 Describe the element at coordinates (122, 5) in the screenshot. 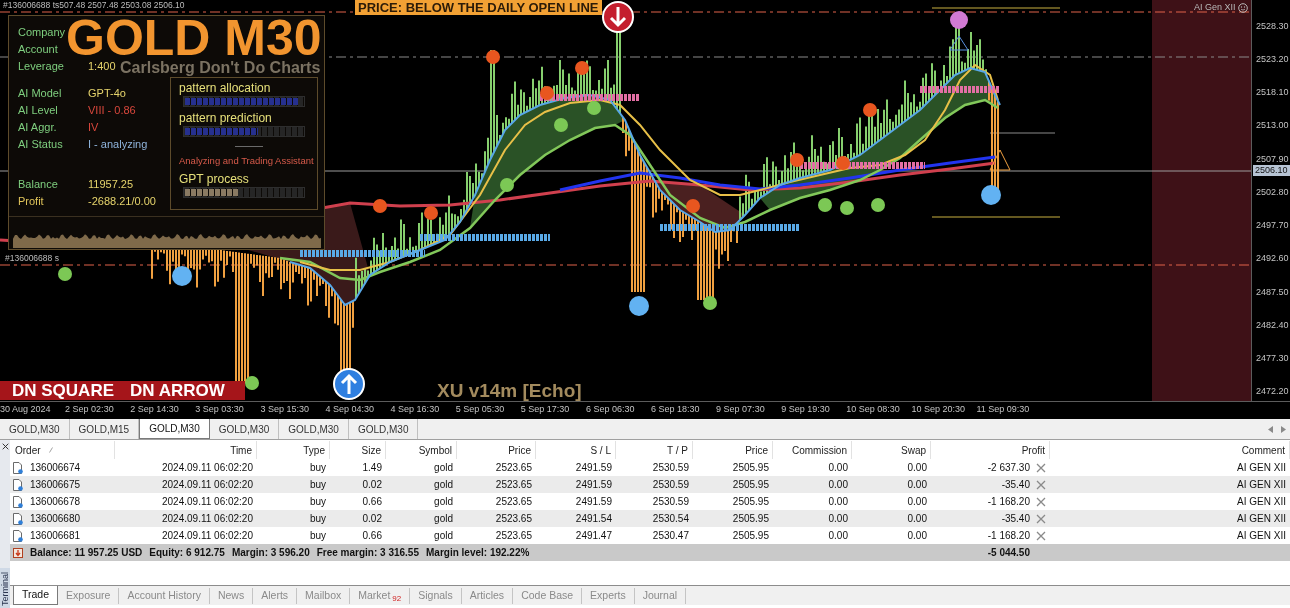

I see `price-quote: 507.48 2507.48 2503.08 2506.10` at that location.